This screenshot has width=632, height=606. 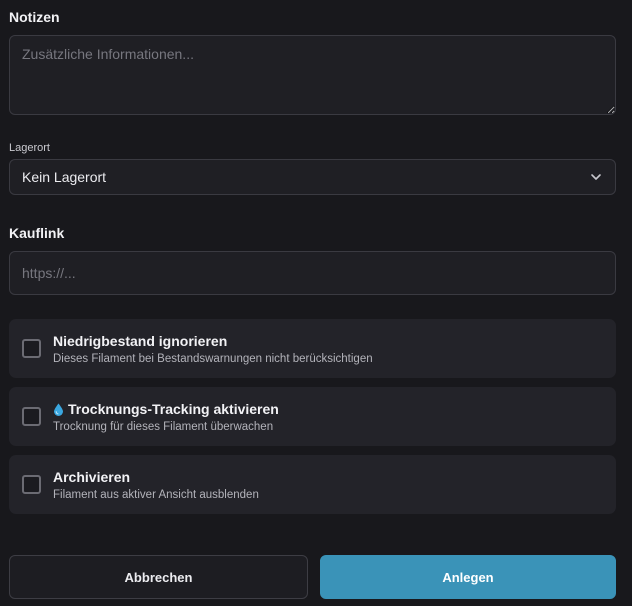 What do you see at coordinates (31, 484) in the screenshot?
I see `archive-checkbox` at bounding box center [31, 484].